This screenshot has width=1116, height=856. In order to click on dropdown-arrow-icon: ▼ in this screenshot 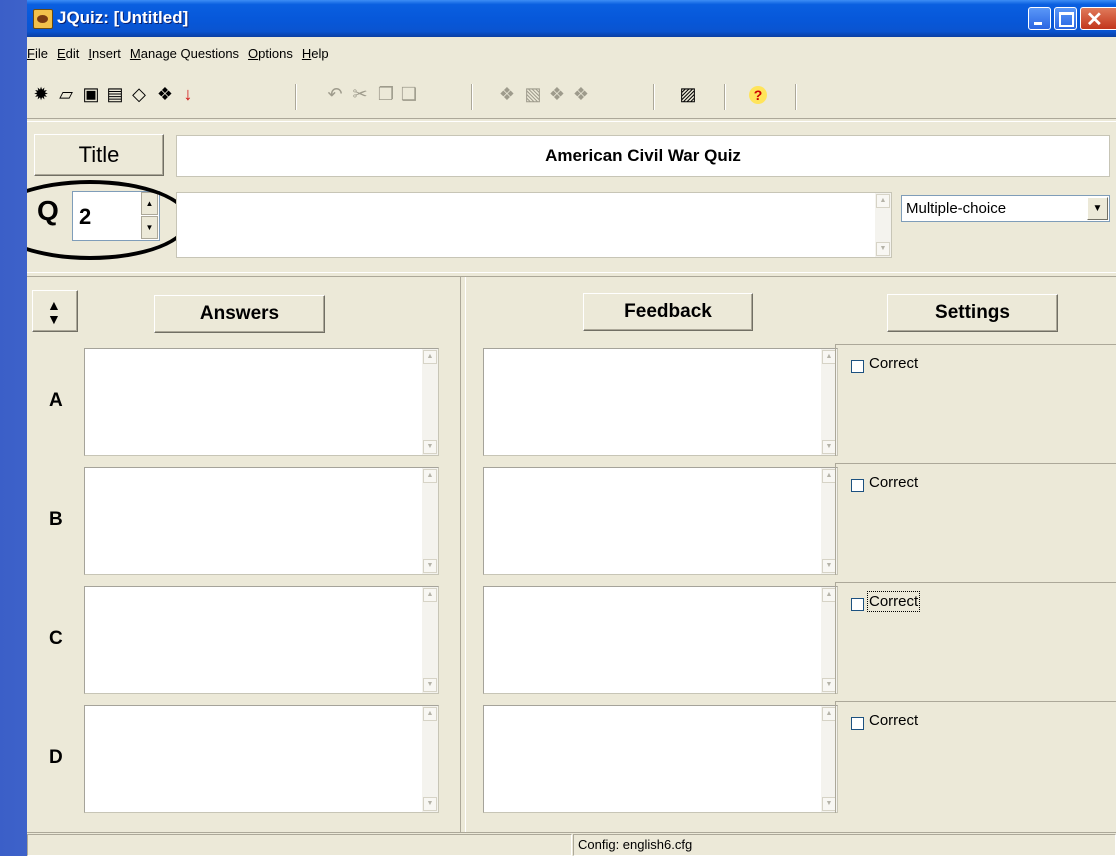, I will do `click(1097, 208)`.